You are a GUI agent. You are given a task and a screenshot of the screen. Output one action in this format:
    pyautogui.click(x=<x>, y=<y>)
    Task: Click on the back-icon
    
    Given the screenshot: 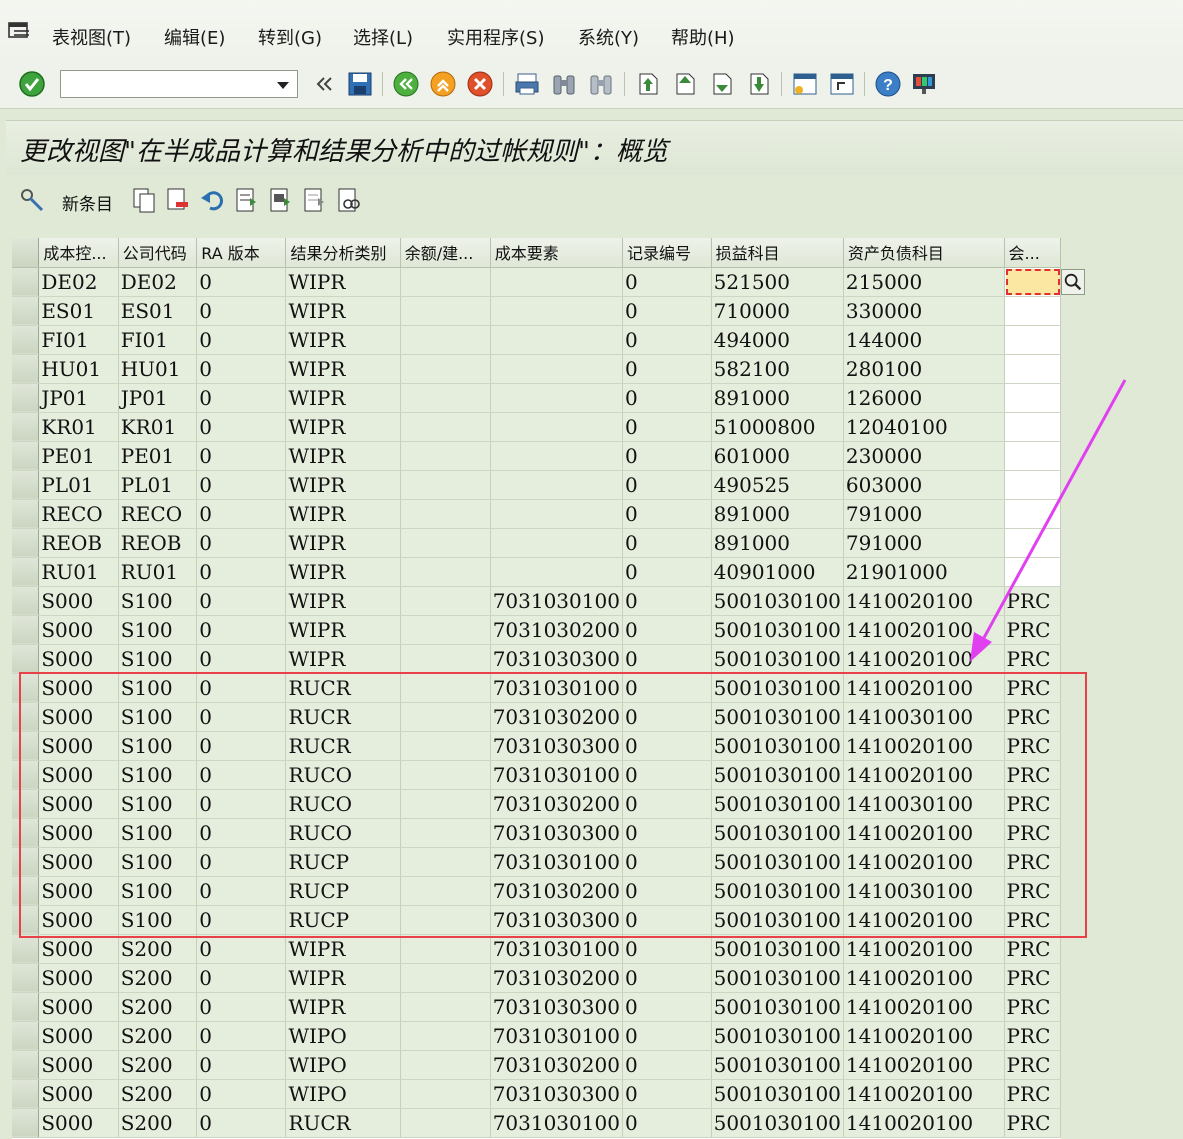 What is the action you would take?
    pyautogui.click(x=406, y=84)
    